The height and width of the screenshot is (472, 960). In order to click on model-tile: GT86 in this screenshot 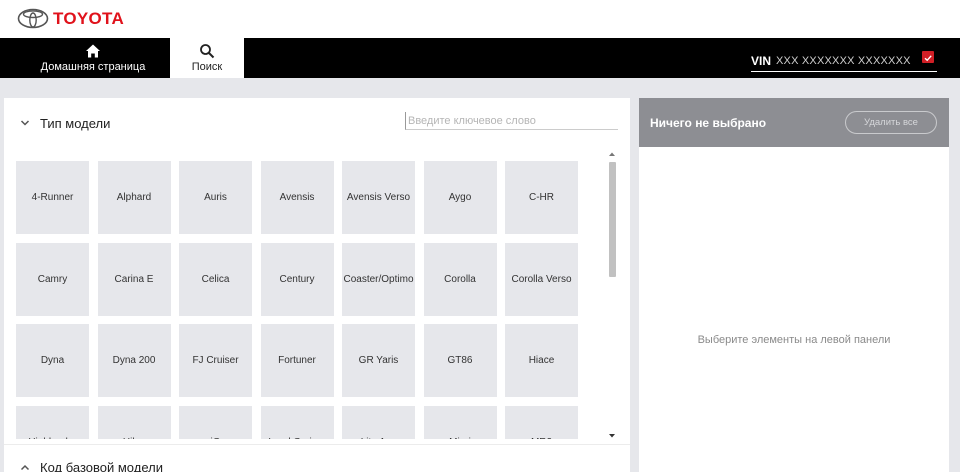, I will do `click(460, 360)`.